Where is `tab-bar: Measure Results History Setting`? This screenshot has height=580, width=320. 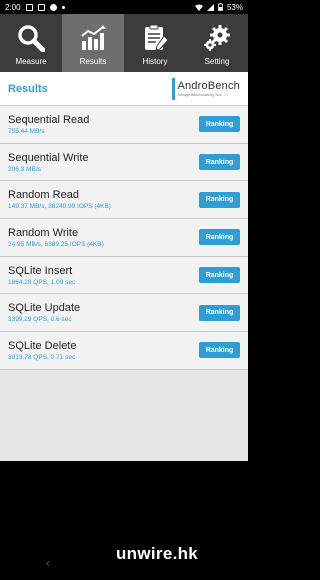 tab-bar: Measure Results History Setting is located at coordinates (124, 43).